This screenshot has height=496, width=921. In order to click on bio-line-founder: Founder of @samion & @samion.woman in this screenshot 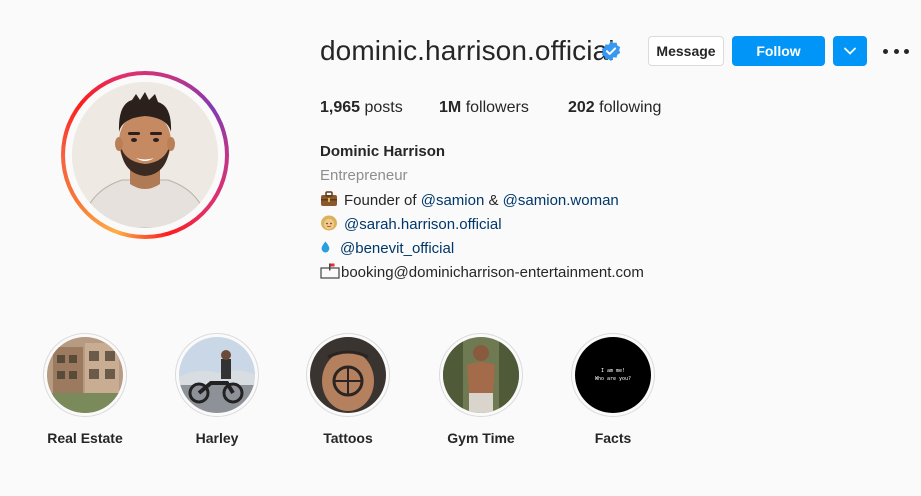, I will do `click(469, 200)`.